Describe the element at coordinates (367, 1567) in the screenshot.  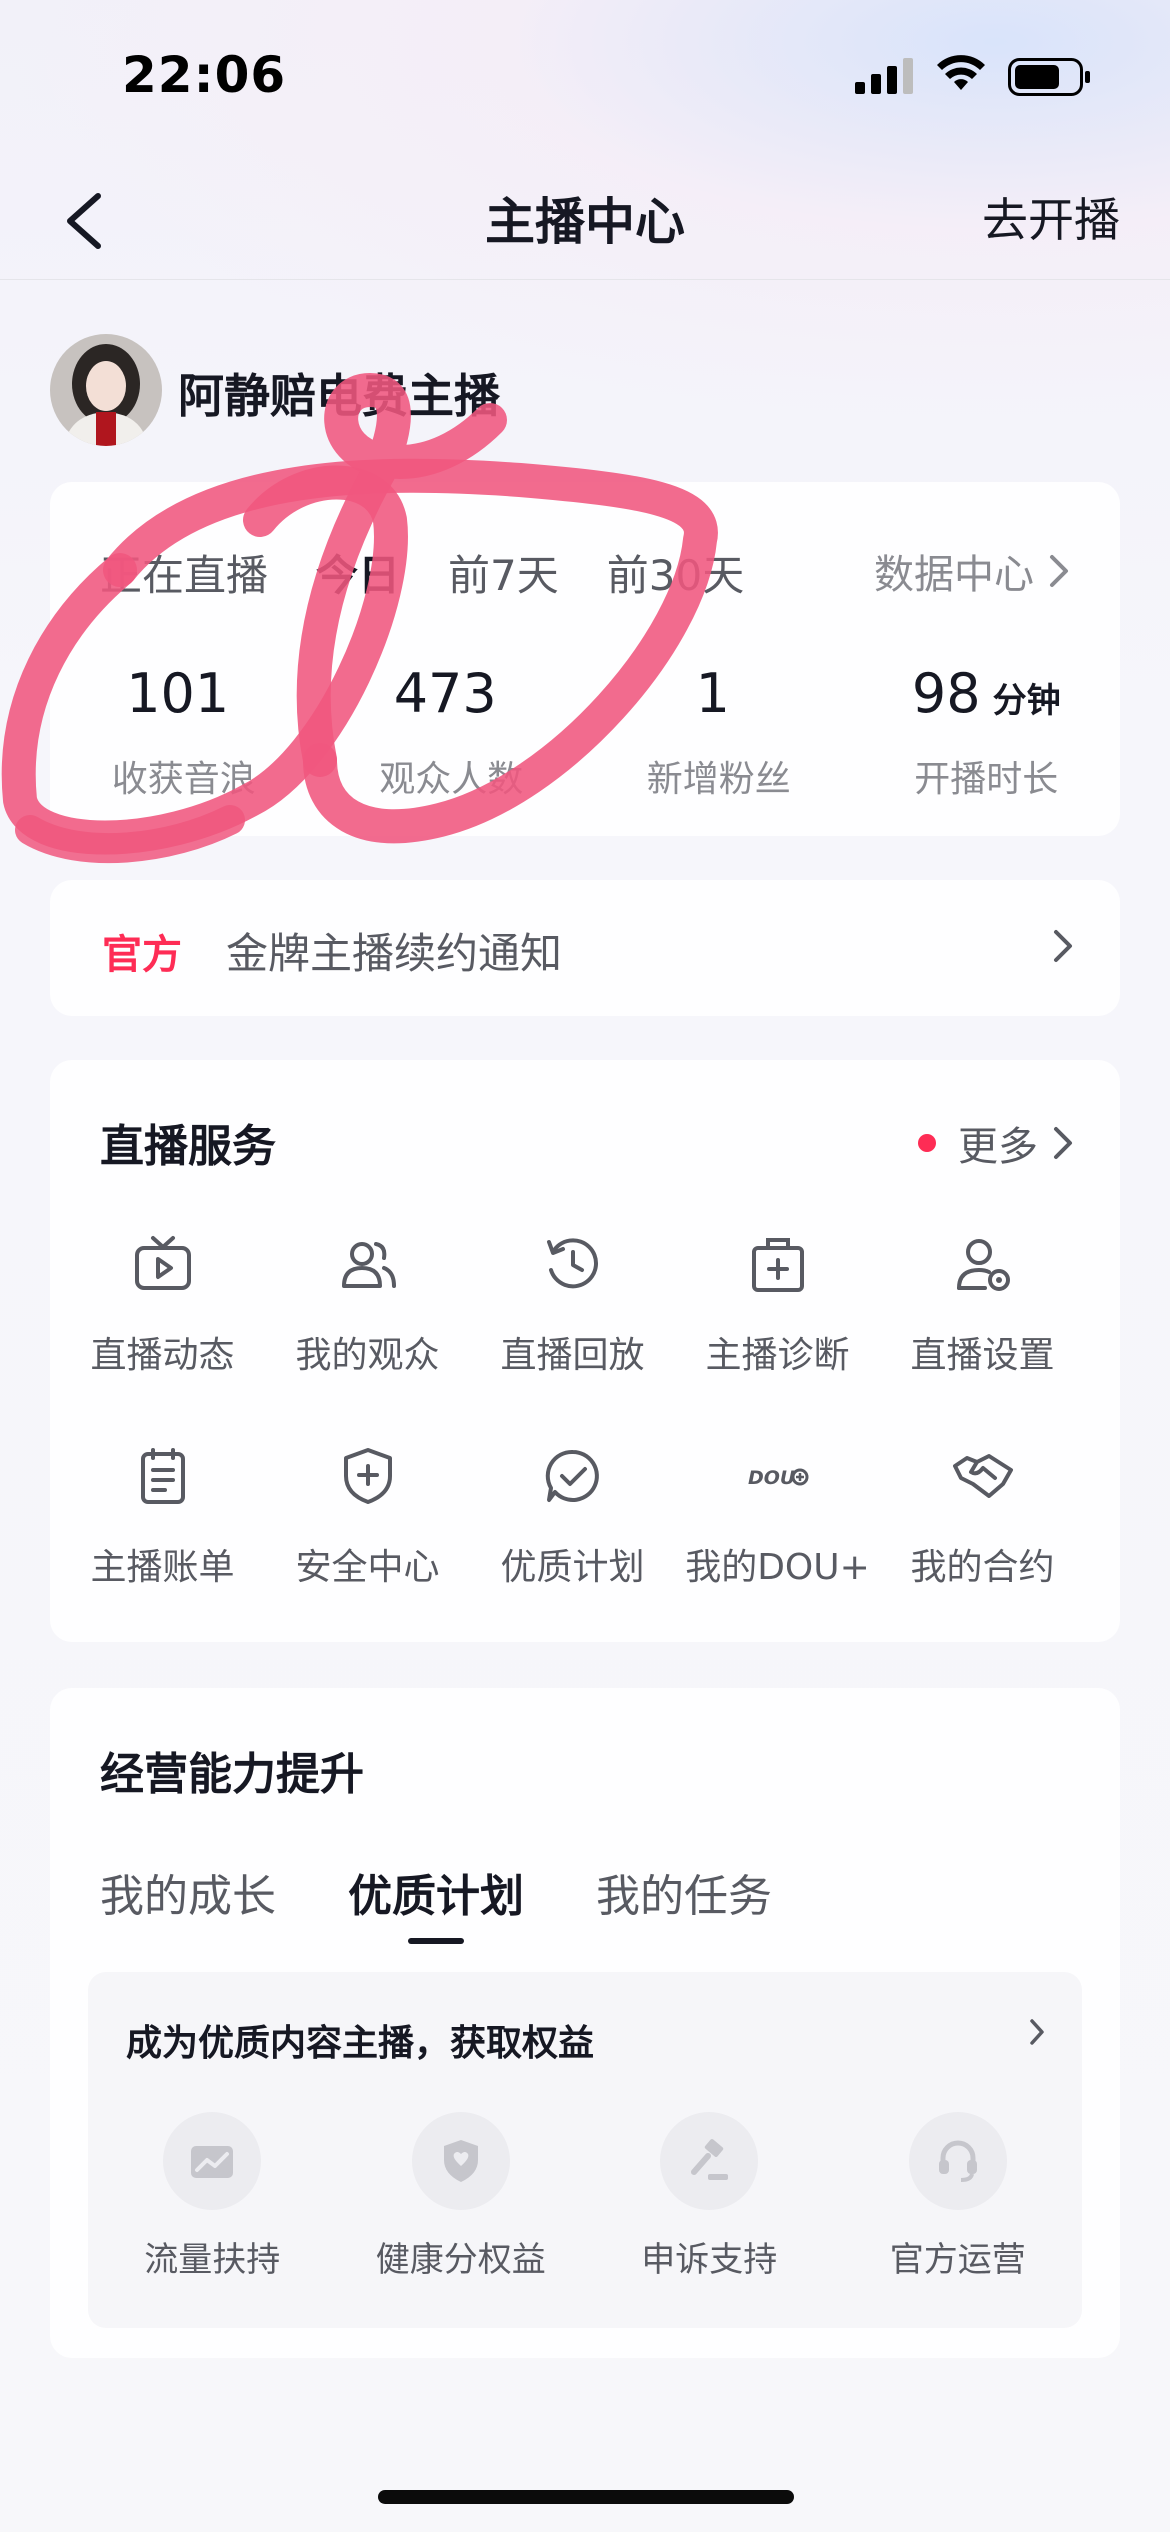
I see `service-label: 安全中心` at that location.